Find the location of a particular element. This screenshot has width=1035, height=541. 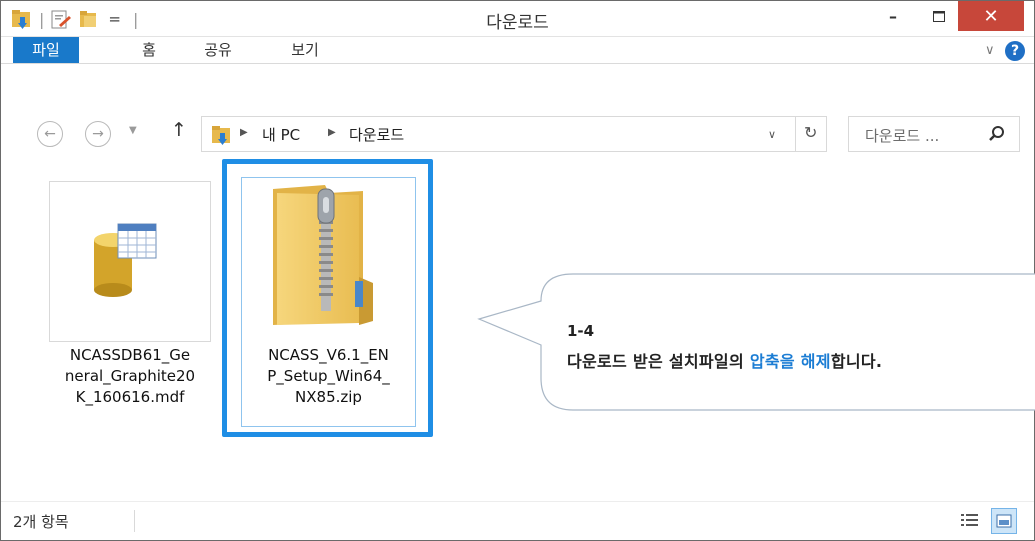

minimize-button: – is located at coordinates (893, 16).